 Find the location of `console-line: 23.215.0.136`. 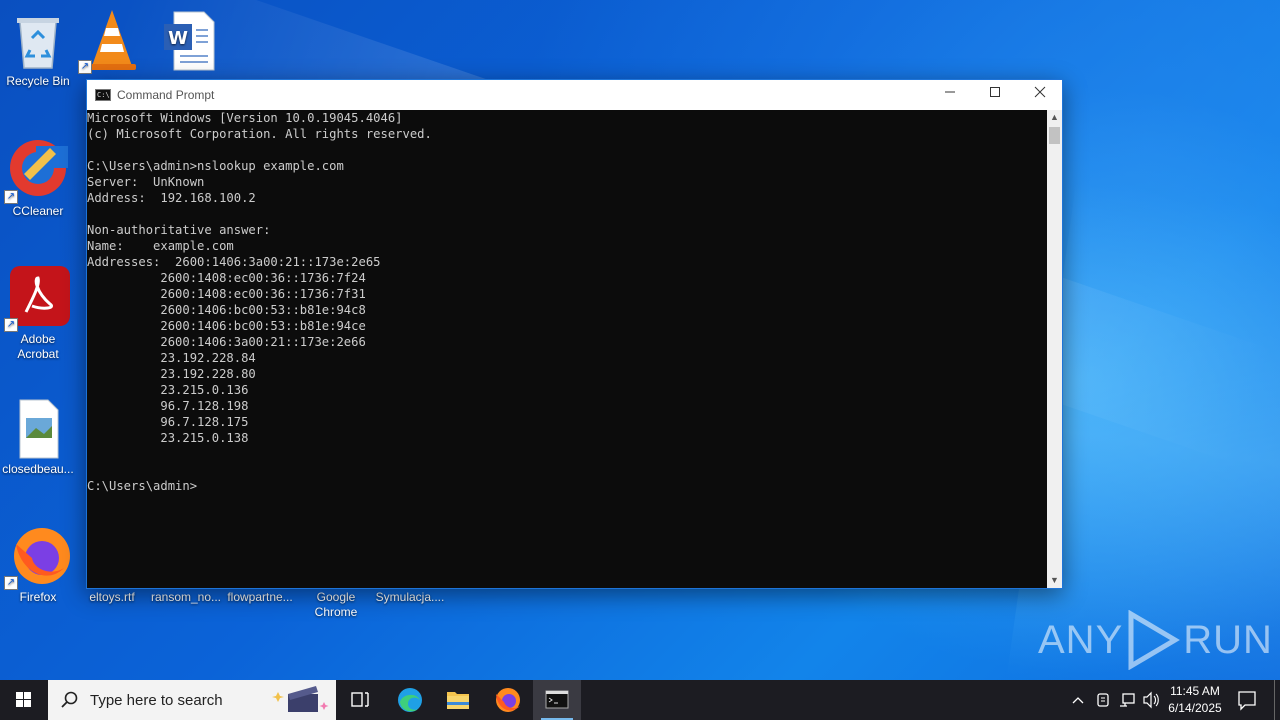

console-line: 23.215.0.136 is located at coordinates (168, 390).